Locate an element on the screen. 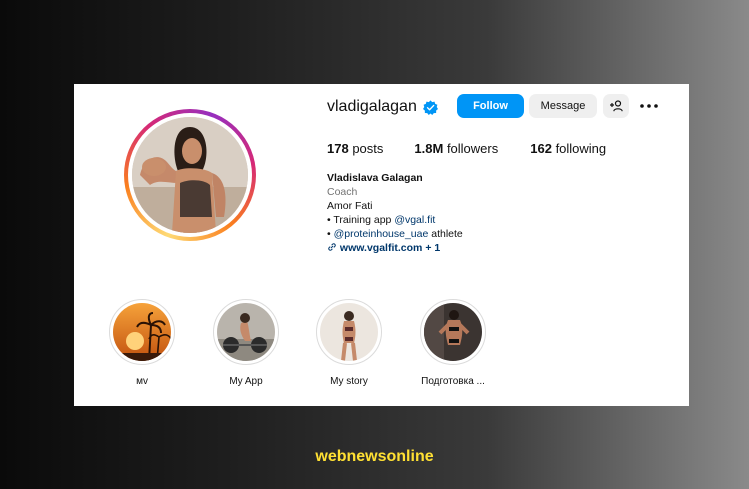  bio-name: Vladislava Galagan is located at coordinates (375, 178).